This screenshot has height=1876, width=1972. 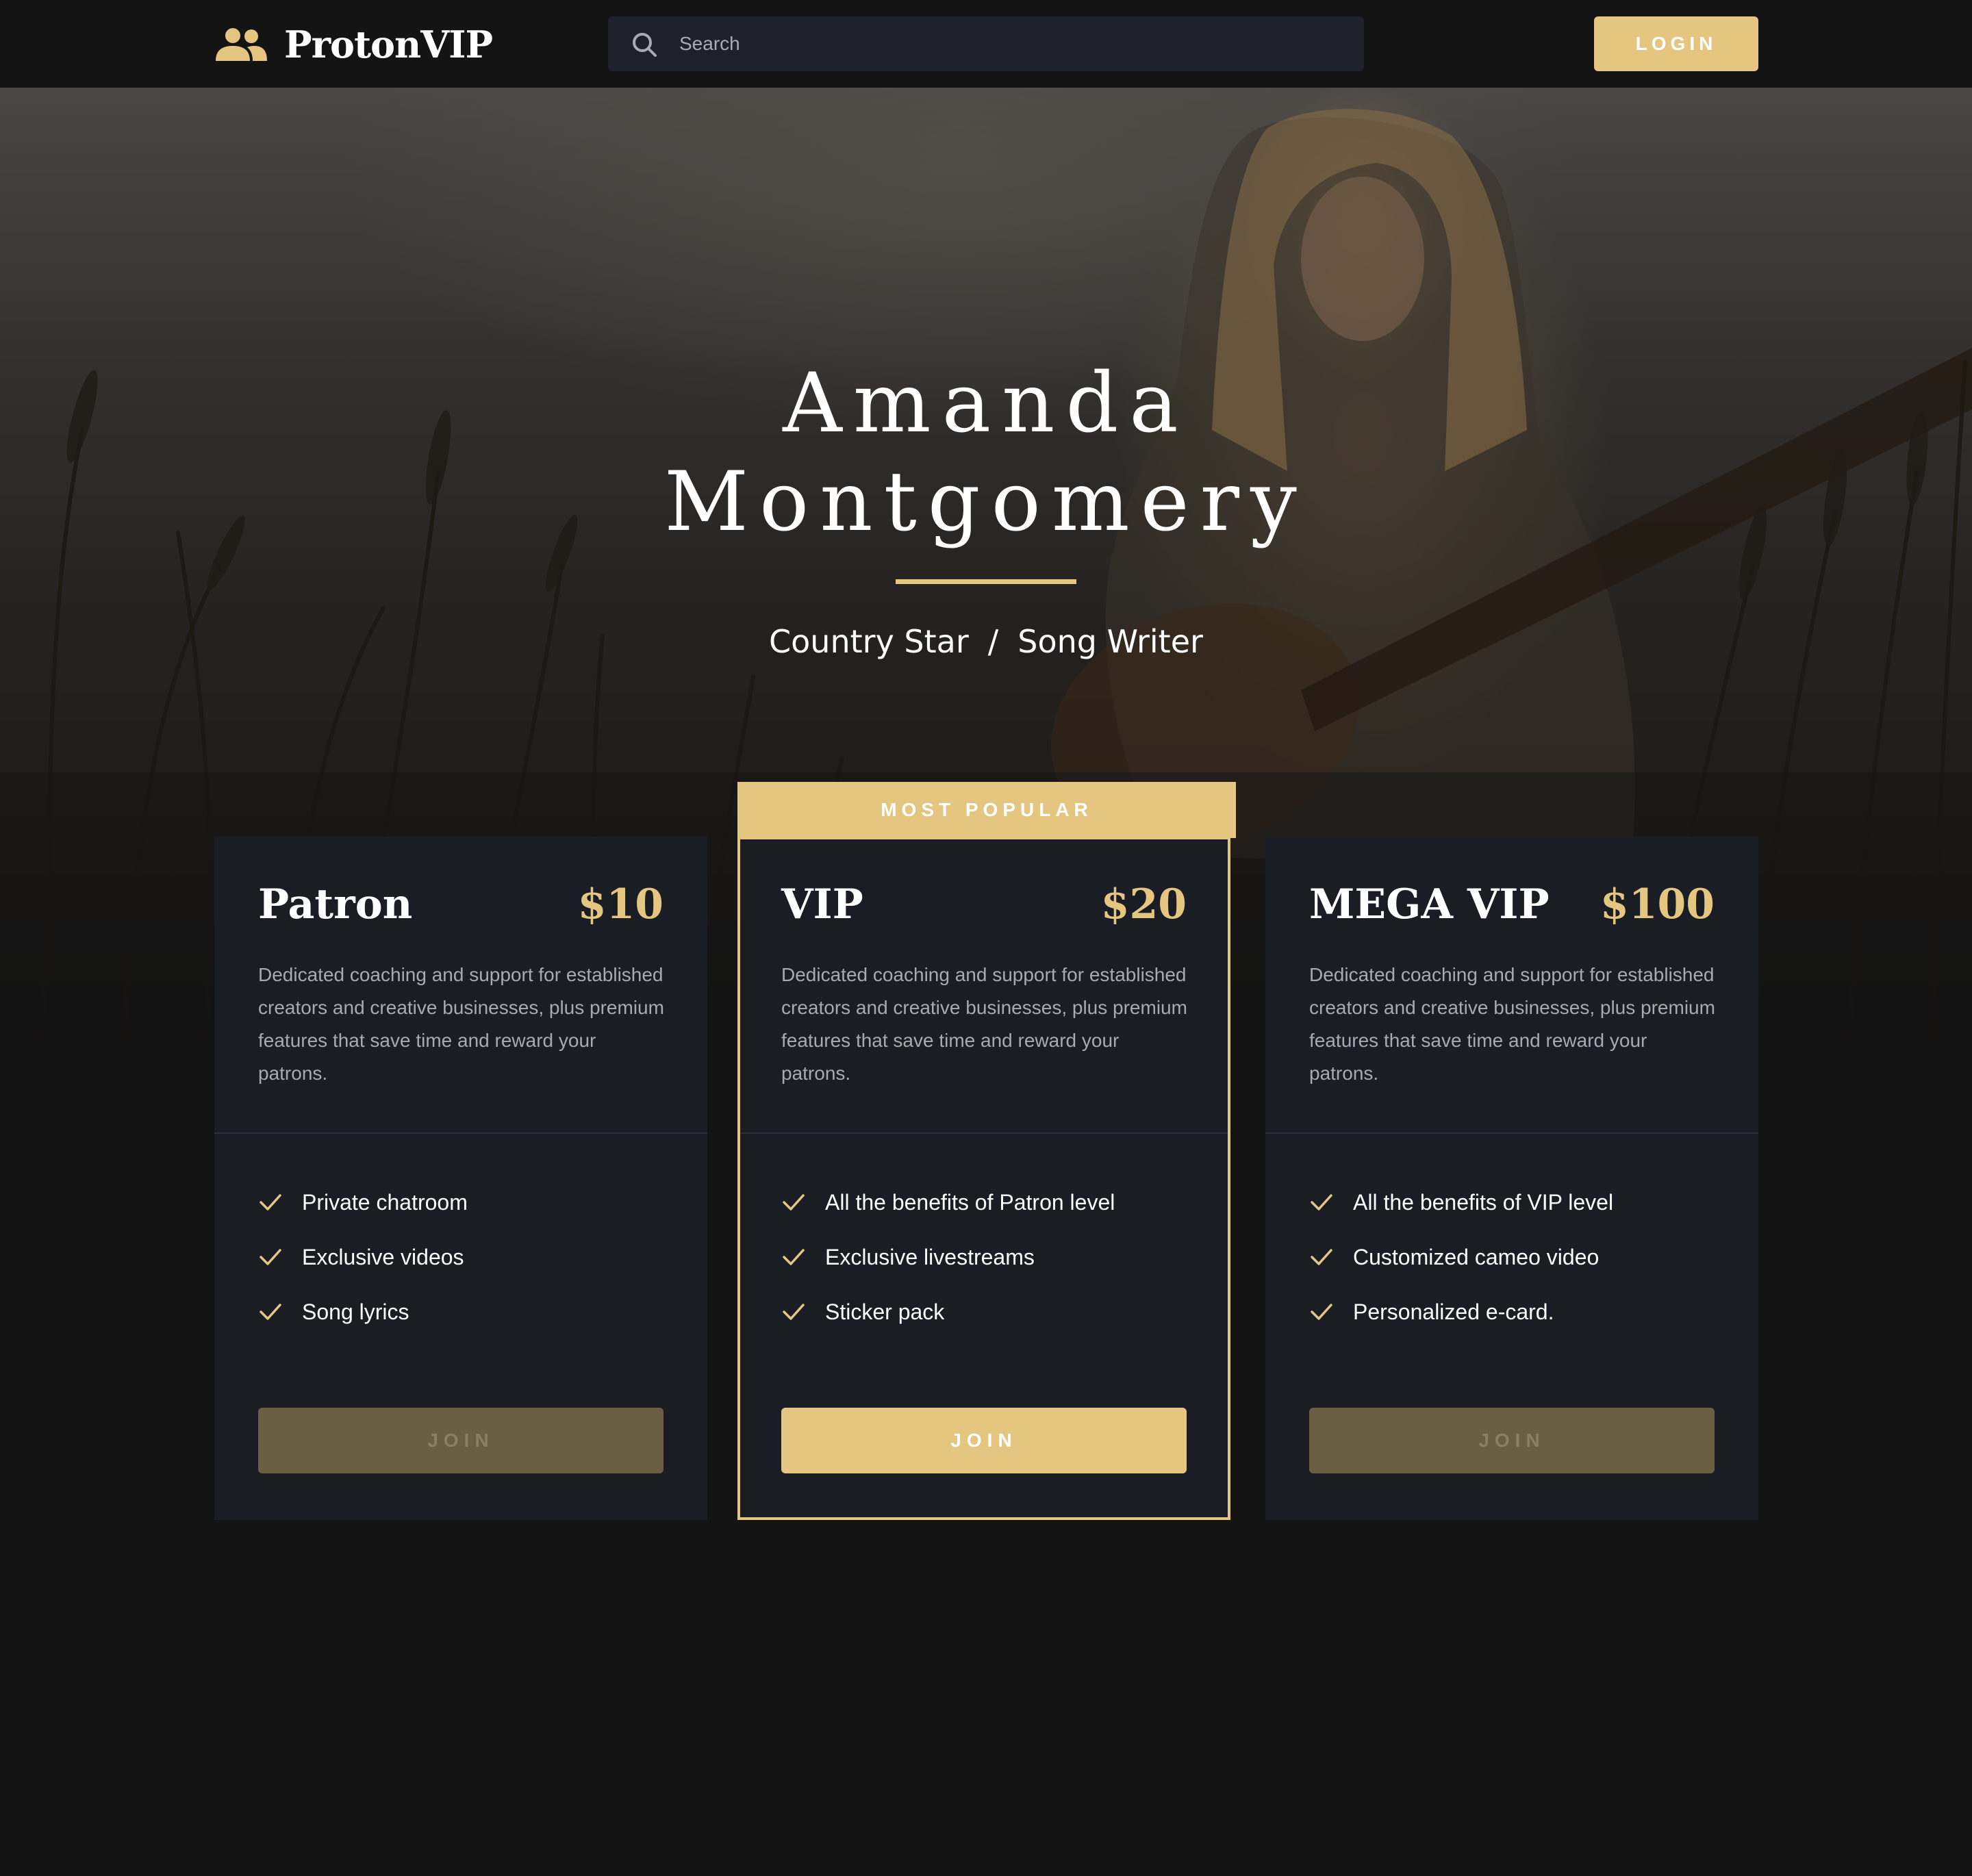 I want to click on plan-price: $100, so click(x=1658, y=904).